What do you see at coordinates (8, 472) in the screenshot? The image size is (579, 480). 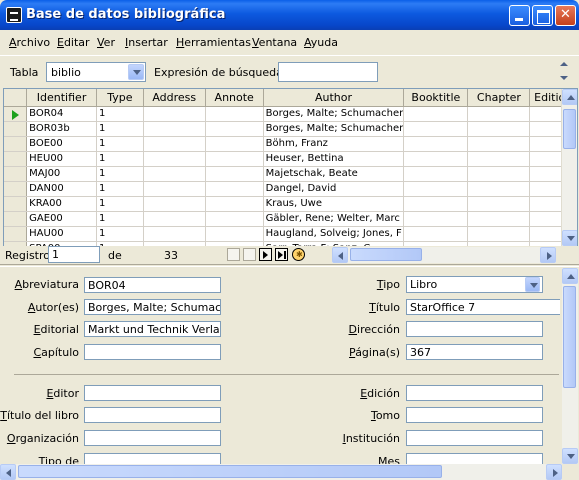 I see `form-scroll-left-button` at bounding box center [8, 472].